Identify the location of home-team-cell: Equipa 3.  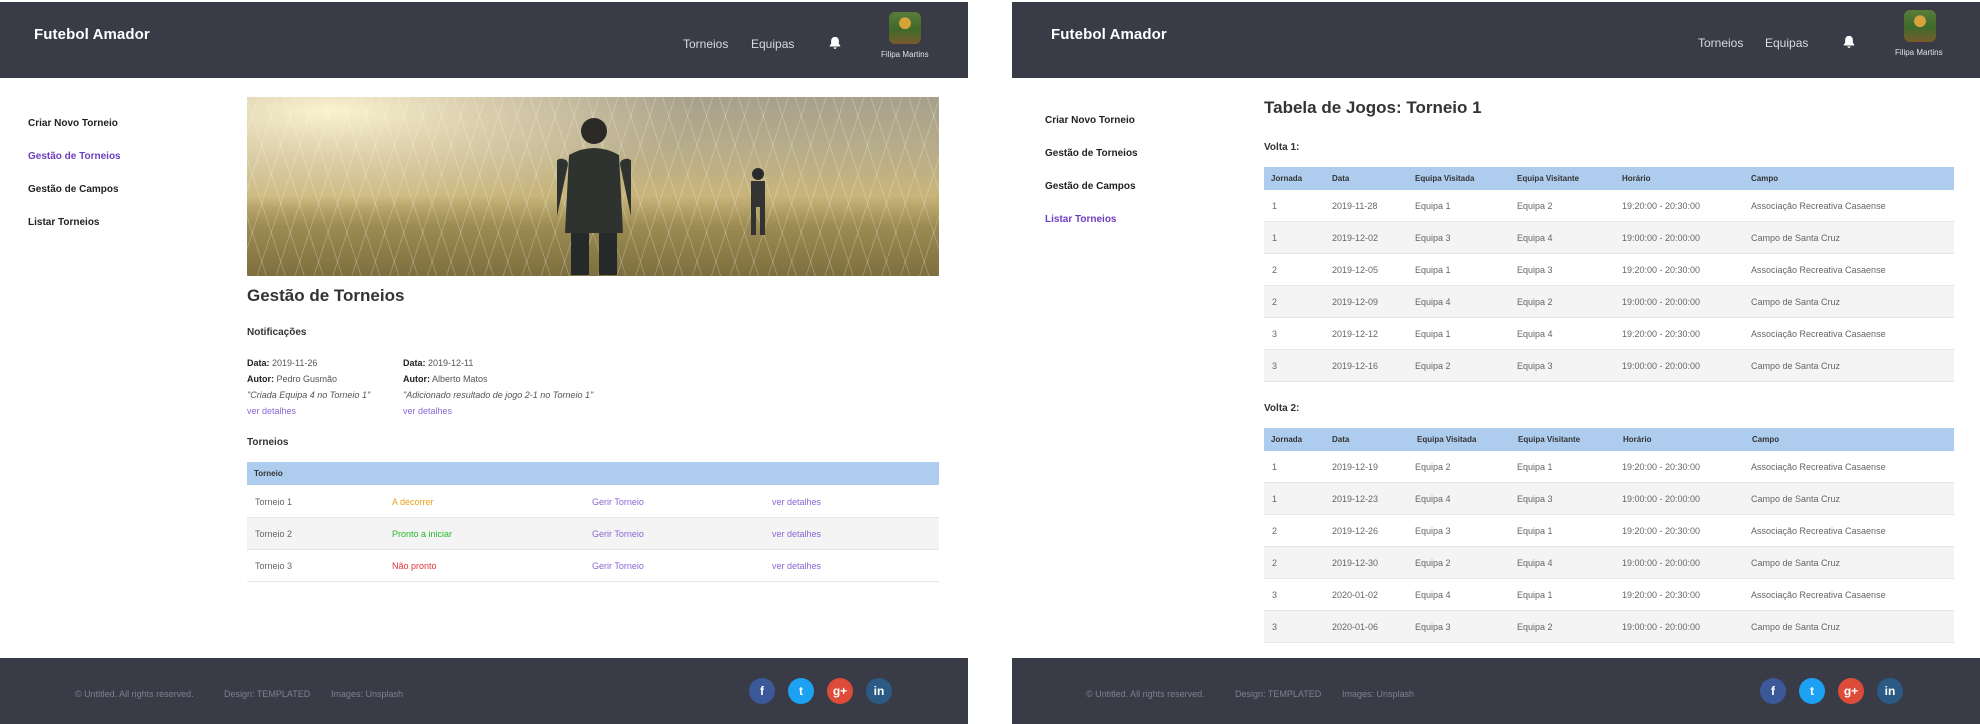
(1433, 627).